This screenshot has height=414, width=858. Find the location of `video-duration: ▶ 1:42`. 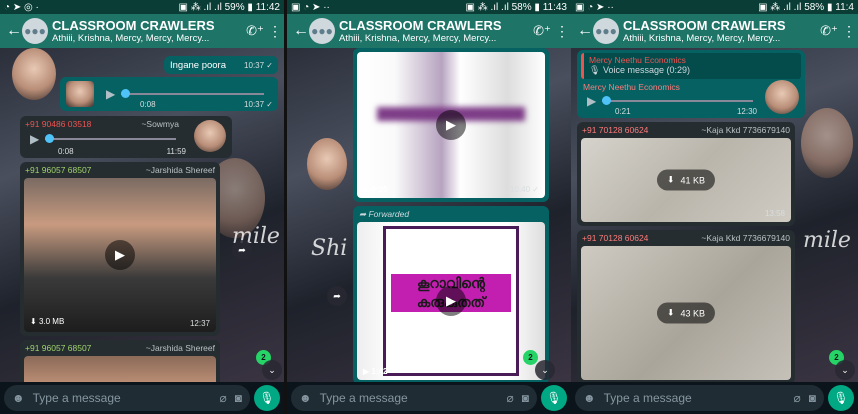

video-duration: ▶ 1:42 is located at coordinates (375, 371).